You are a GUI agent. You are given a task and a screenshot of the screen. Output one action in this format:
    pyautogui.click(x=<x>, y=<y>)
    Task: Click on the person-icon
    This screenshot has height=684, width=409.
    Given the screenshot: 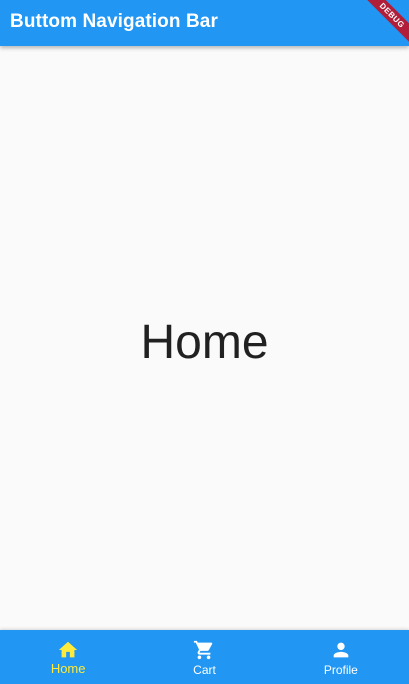 What is the action you would take?
    pyautogui.click(x=341, y=650)
    